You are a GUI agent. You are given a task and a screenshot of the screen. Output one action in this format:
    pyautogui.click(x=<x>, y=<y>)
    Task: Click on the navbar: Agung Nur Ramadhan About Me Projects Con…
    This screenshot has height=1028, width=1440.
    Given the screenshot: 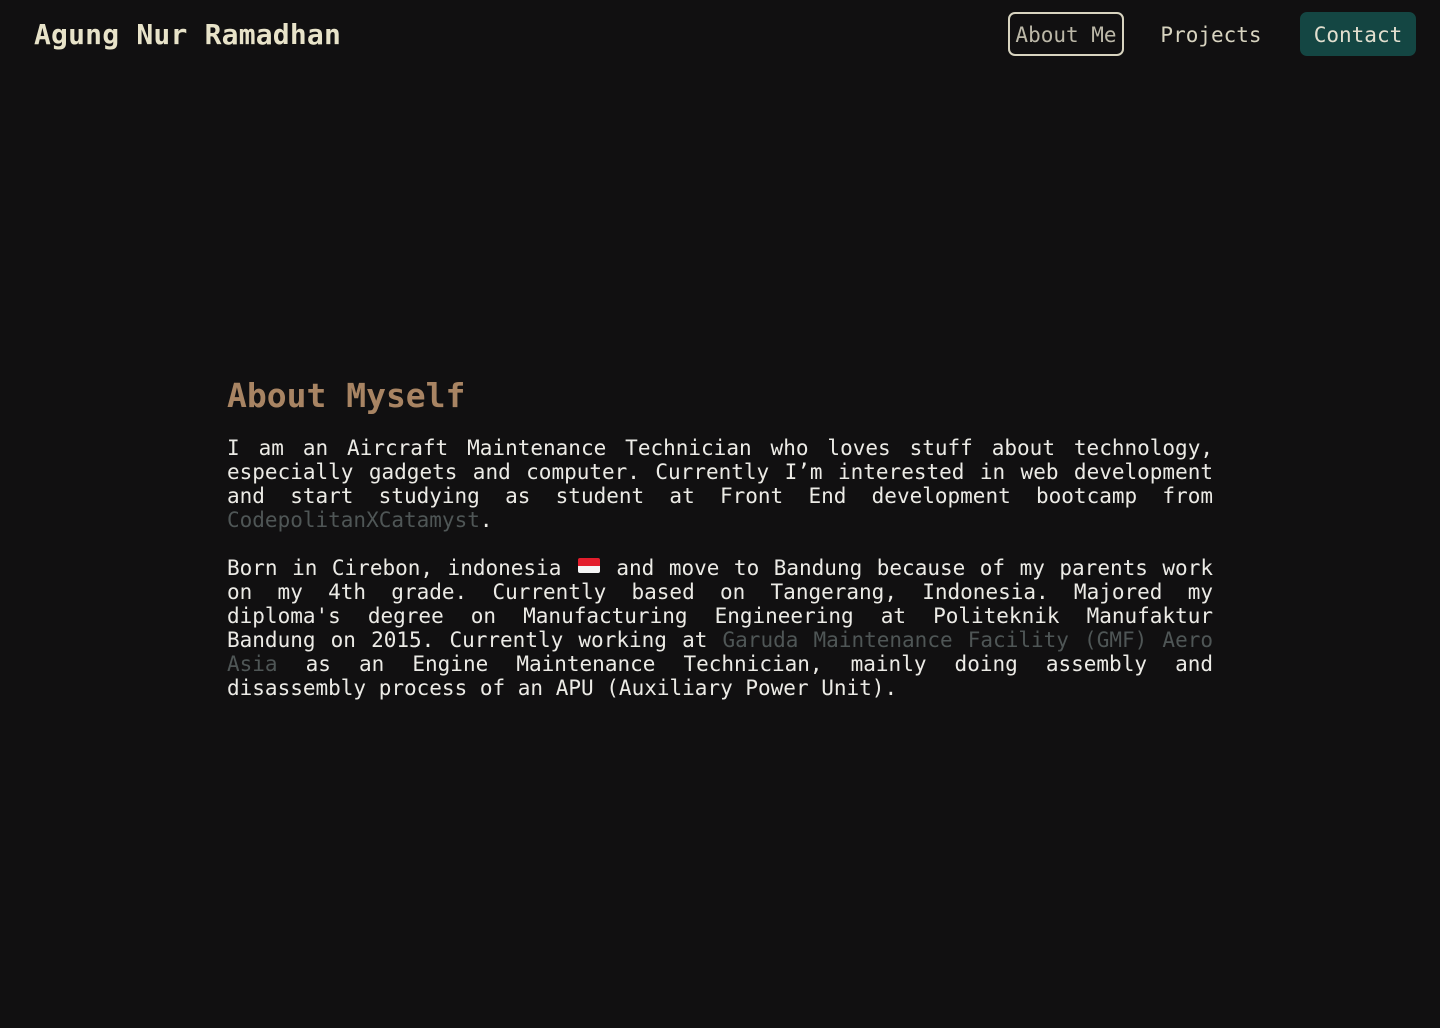 What is the action you would take?
    pyautogui.click(x=720, y=35)
    